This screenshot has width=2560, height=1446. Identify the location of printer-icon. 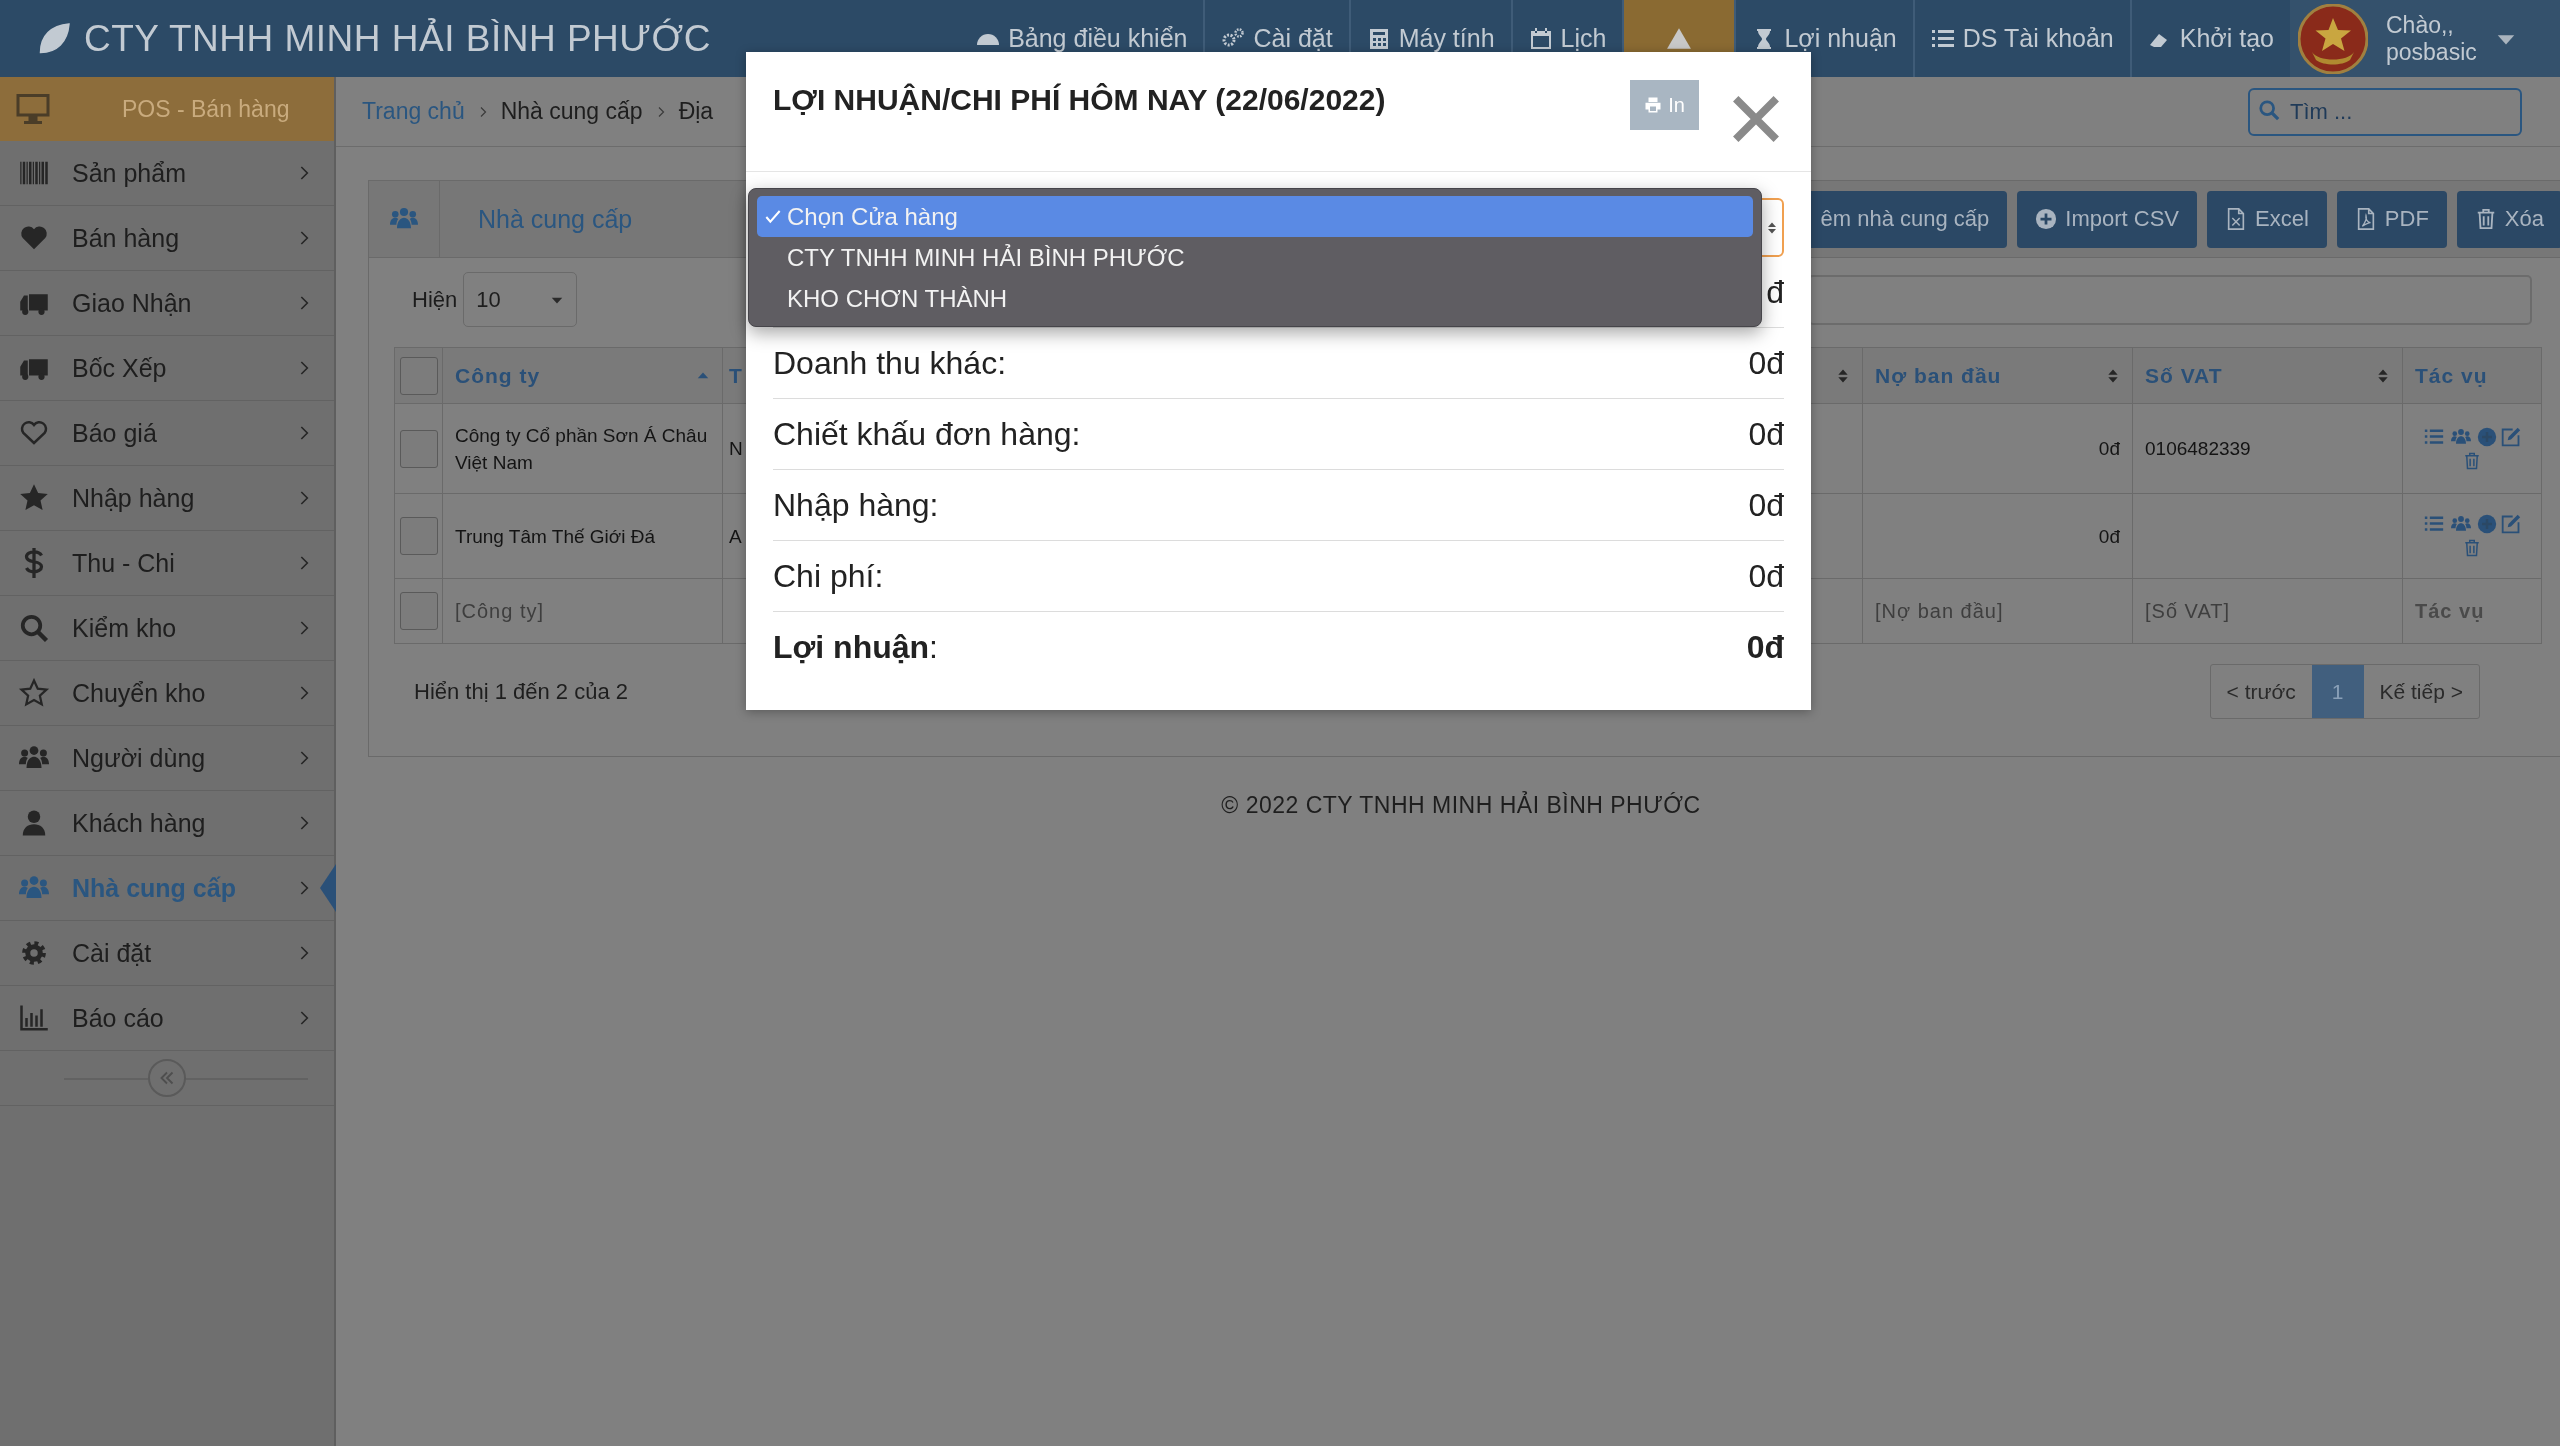
(1653, 105).